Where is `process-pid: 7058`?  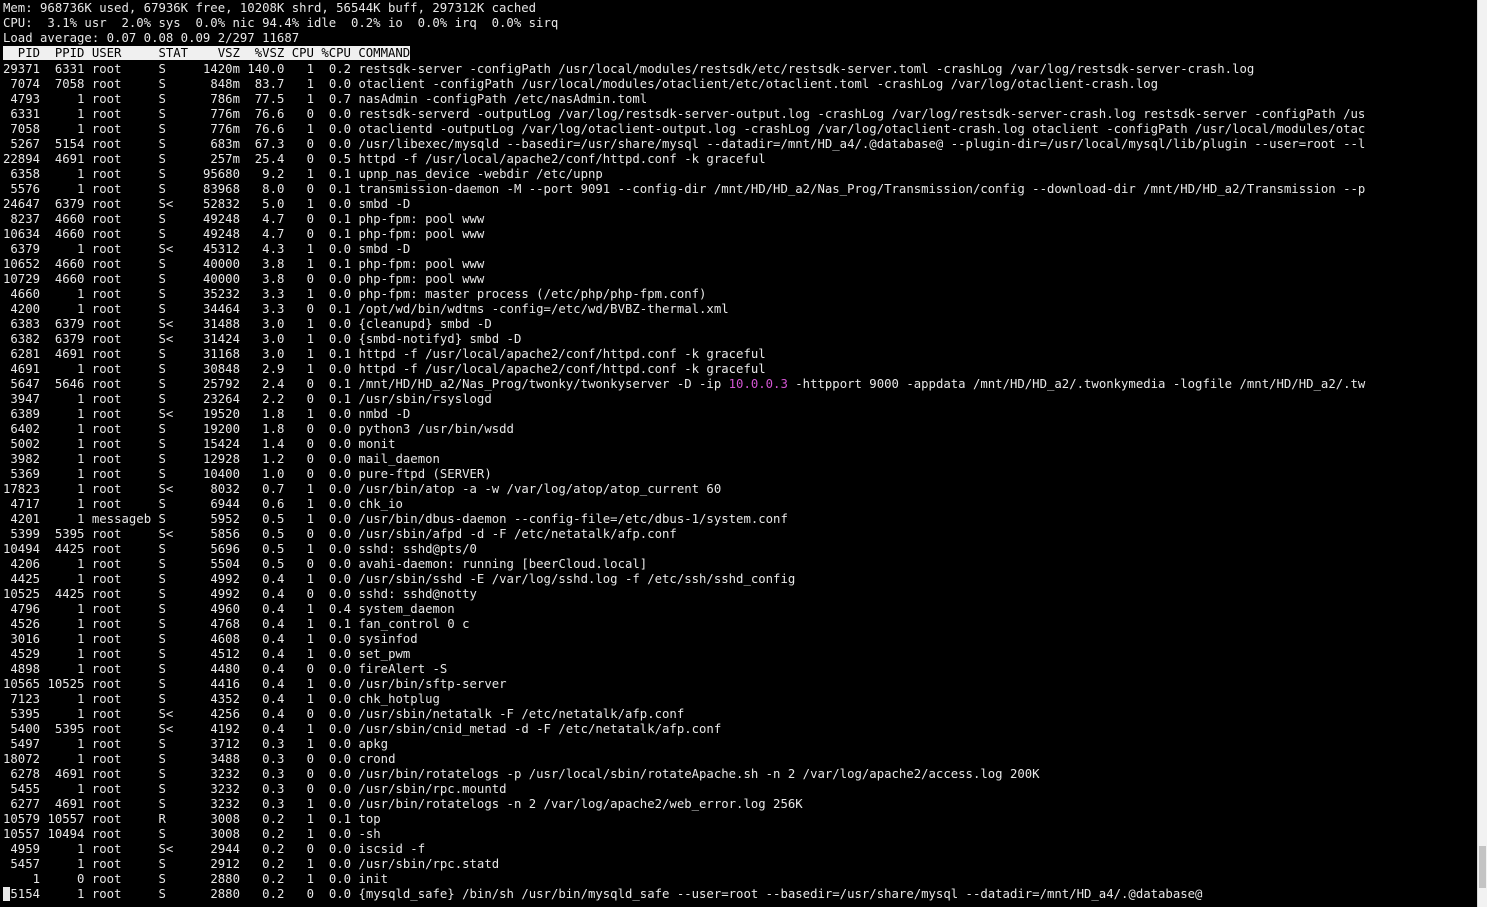
process-pid: 7058 is located at coordinates (22, 129).